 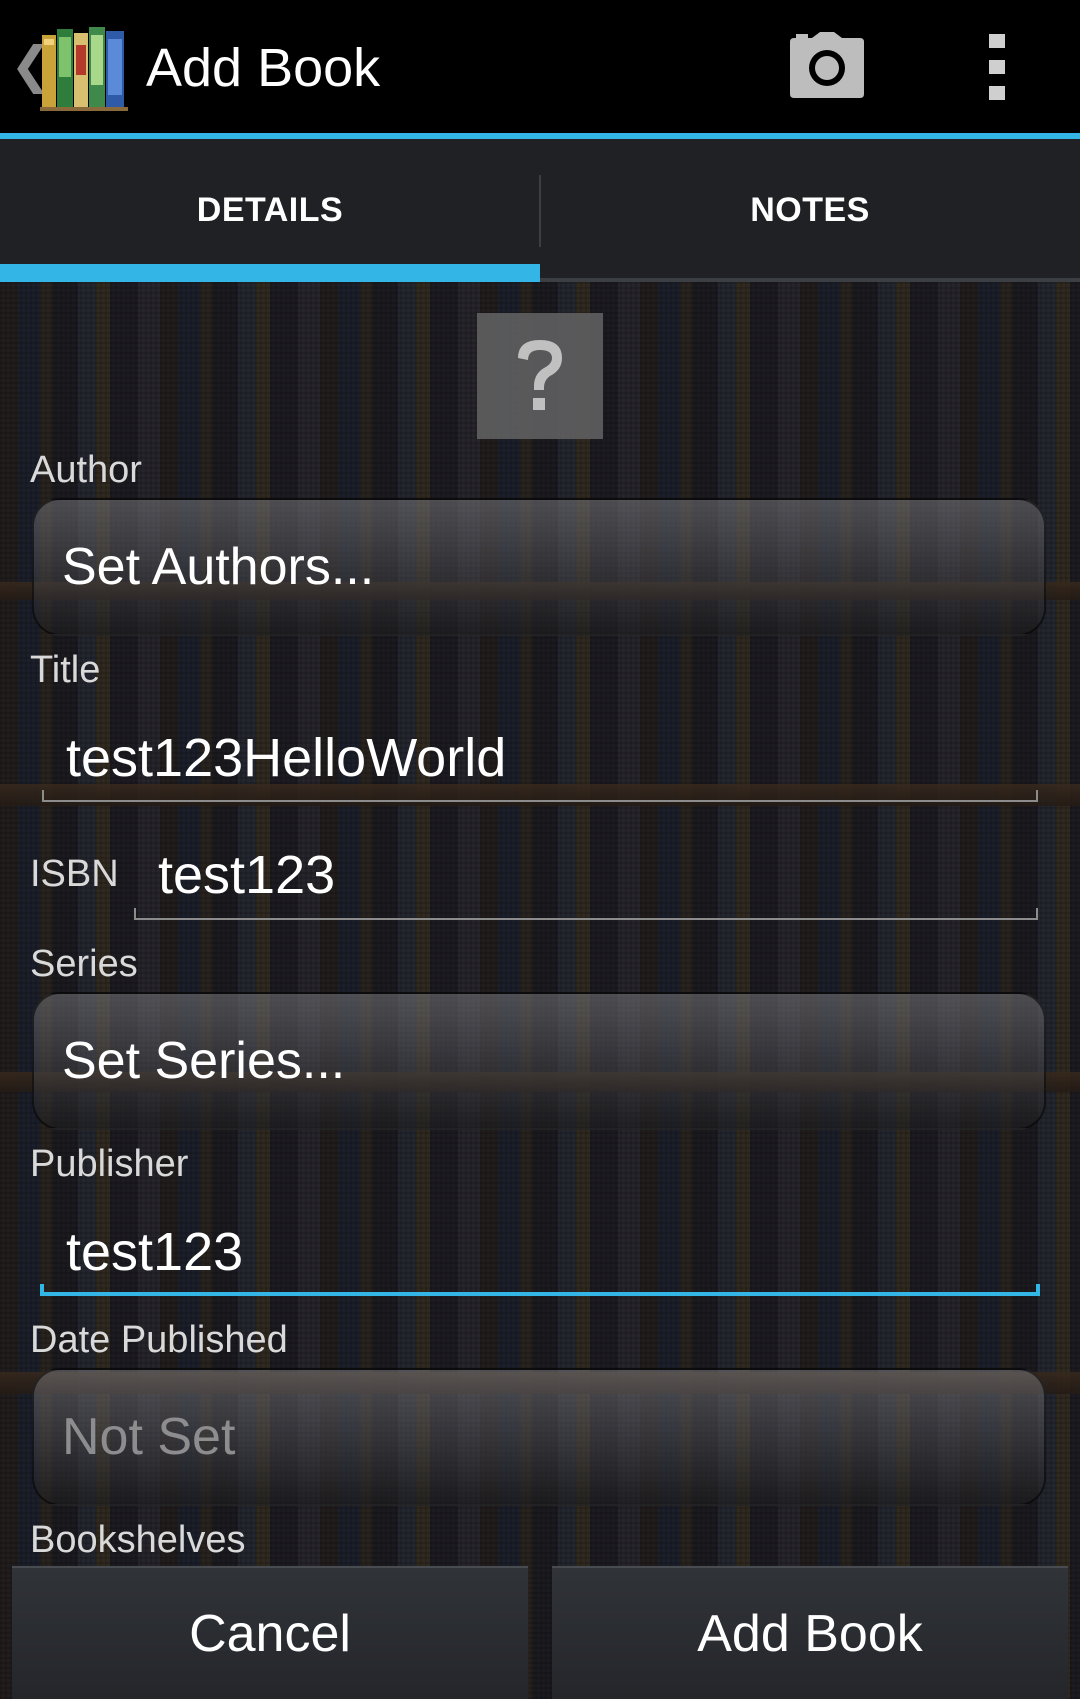 I want to click on app-logo-icon, so click(x=84, y=68).